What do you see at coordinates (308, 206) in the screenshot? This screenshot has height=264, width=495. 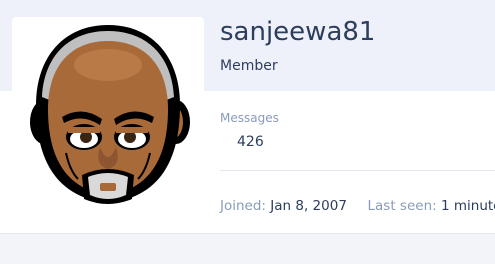 I see `joined-date: Jan 8, 2007` at bounding box center [308, 206].